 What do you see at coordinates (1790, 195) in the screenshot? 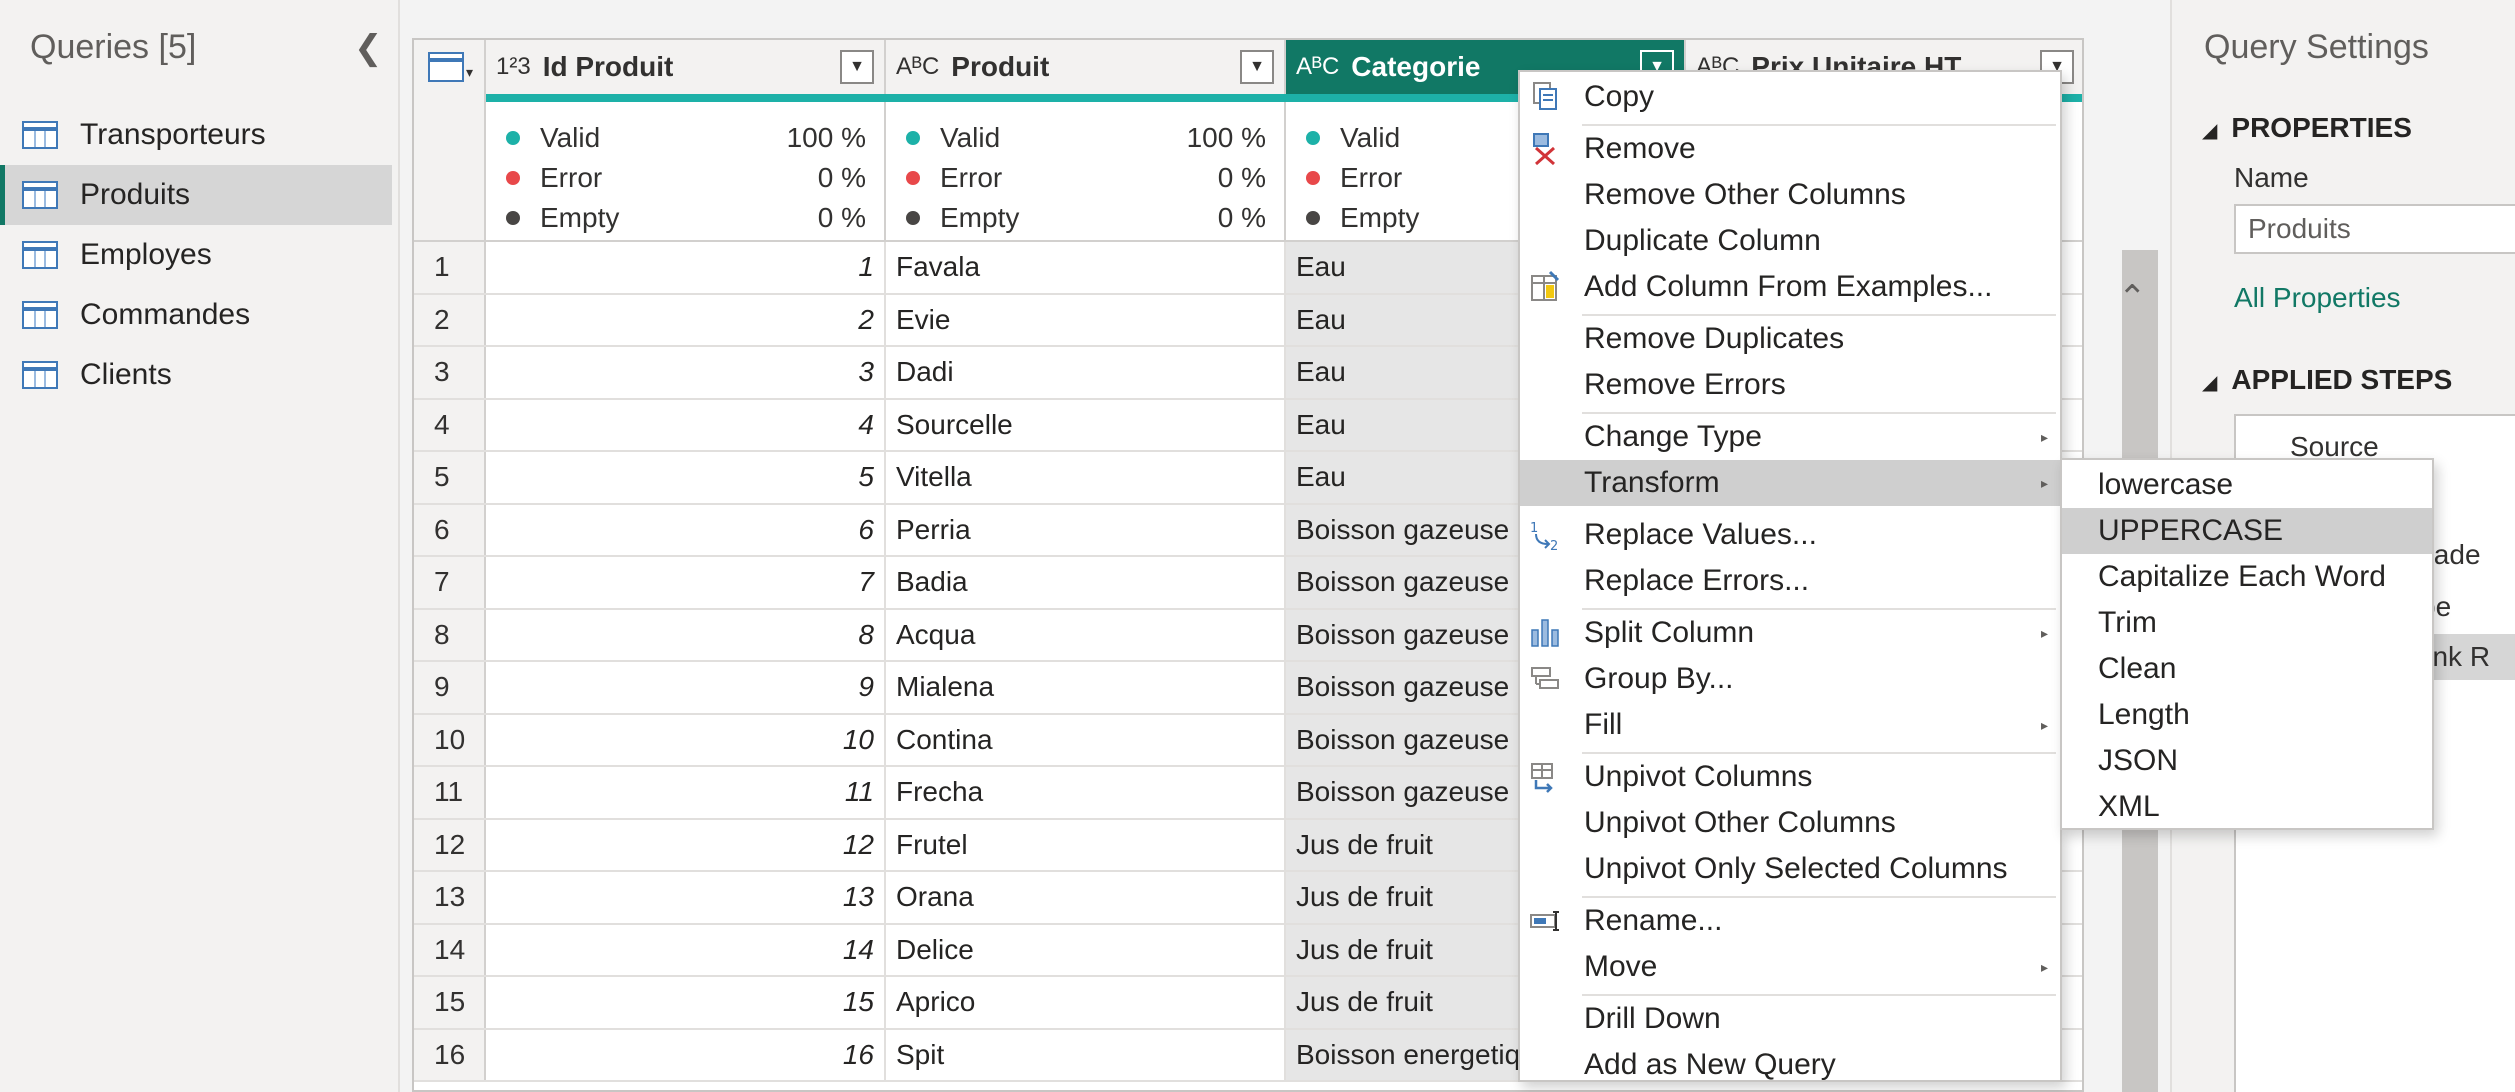
I see `menu-item-remove-other-columns: Remove Other Columns` at bounding box center [1790, 195].